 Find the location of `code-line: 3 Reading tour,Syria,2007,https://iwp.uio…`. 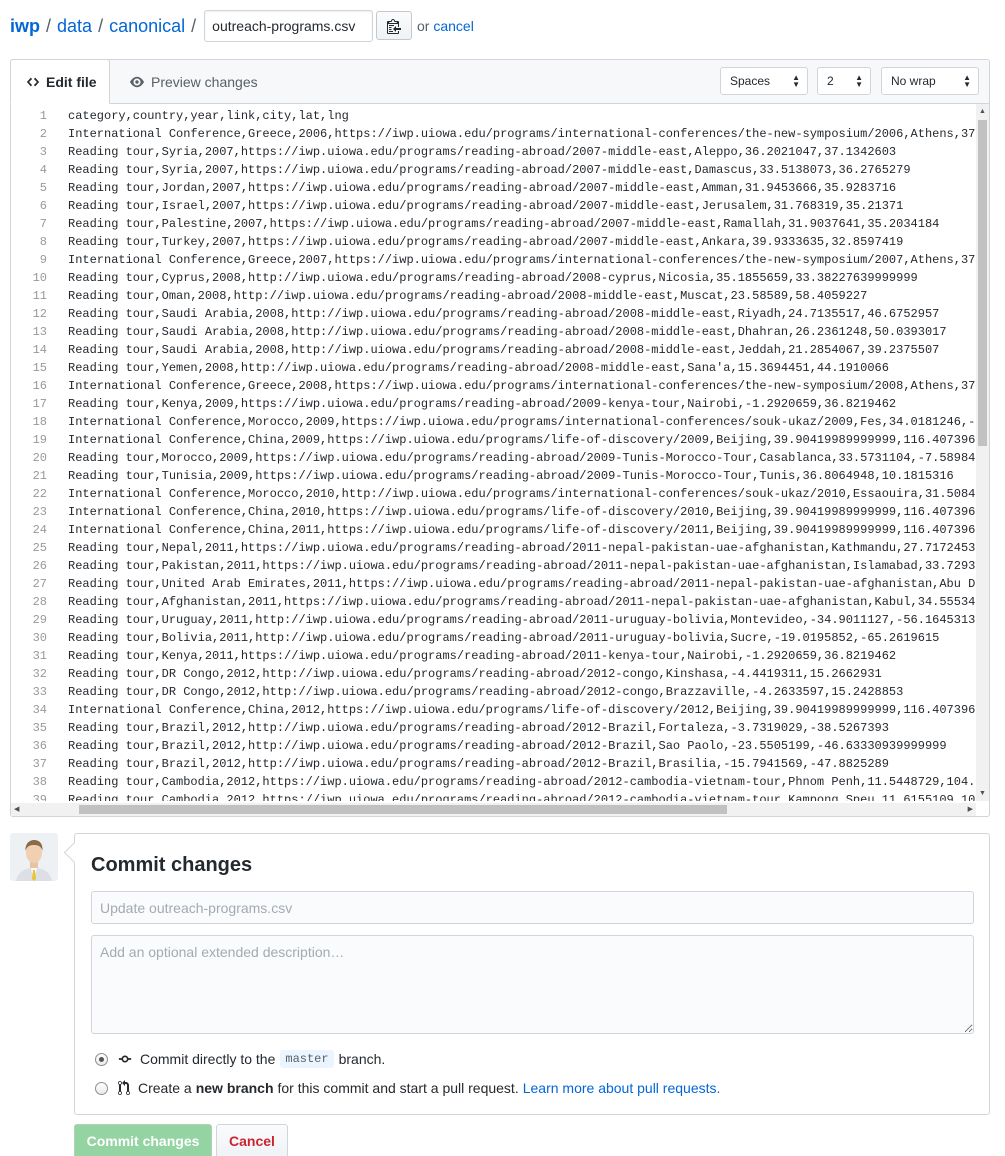

code-line: 3 Reading tour,Syria,2007,https://iwp.uio… is located at coordinates (500, 152).